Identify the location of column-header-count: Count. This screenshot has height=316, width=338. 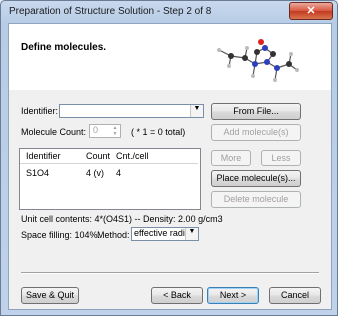
(98, 157).